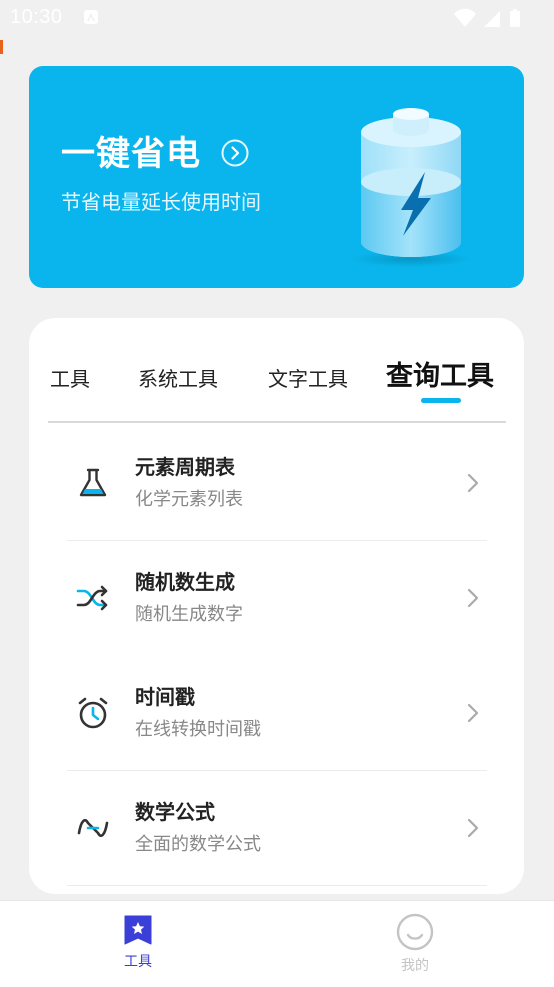  I want to click on tab-divider, so click(277, 422).